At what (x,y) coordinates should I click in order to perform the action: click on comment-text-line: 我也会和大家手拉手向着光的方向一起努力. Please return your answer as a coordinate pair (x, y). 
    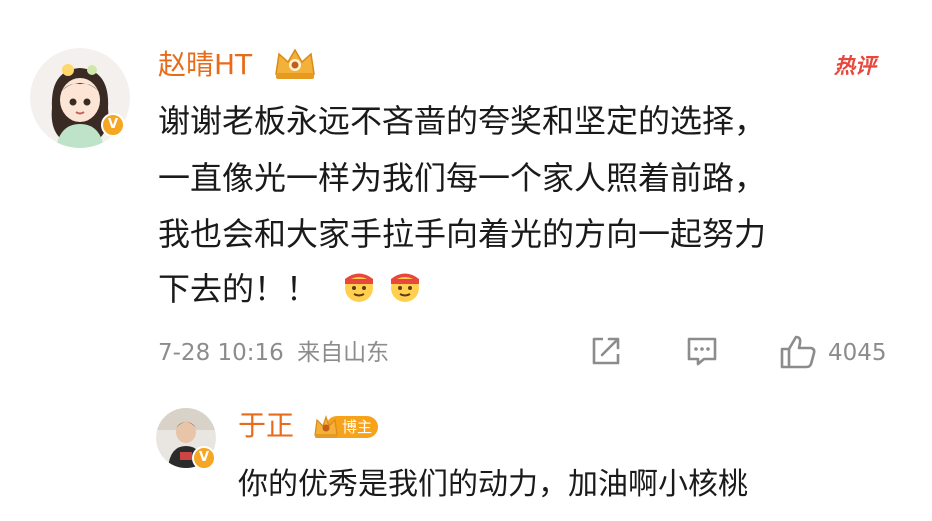
    Looking at the image, I should click on (462, 234).